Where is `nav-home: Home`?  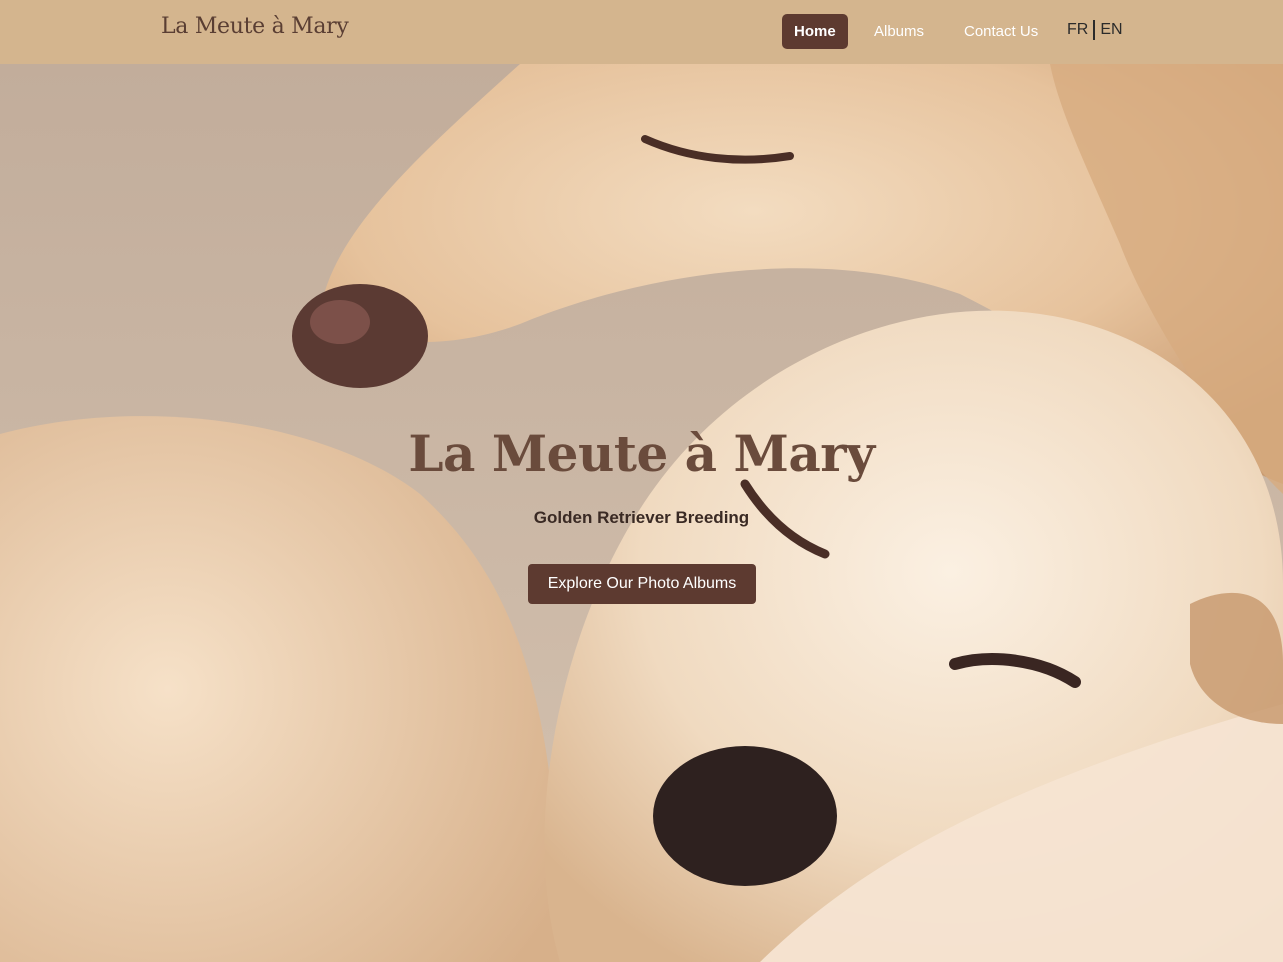 nav-home: Home is located at coordinates (815, 31).